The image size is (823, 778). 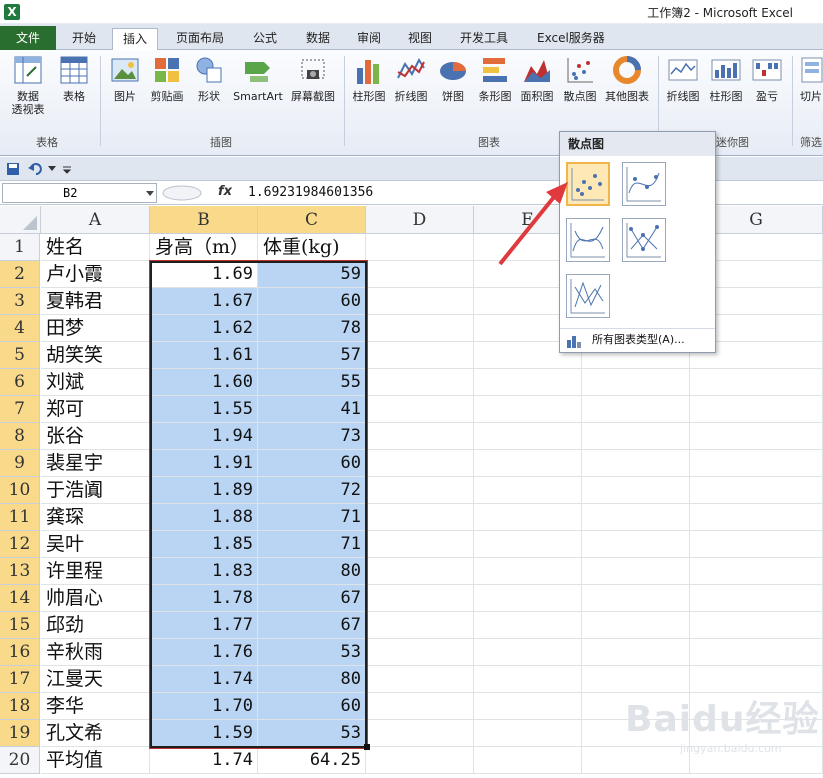 I want to click on pie-chart-button: 饼图, so click(x=453, y=93).